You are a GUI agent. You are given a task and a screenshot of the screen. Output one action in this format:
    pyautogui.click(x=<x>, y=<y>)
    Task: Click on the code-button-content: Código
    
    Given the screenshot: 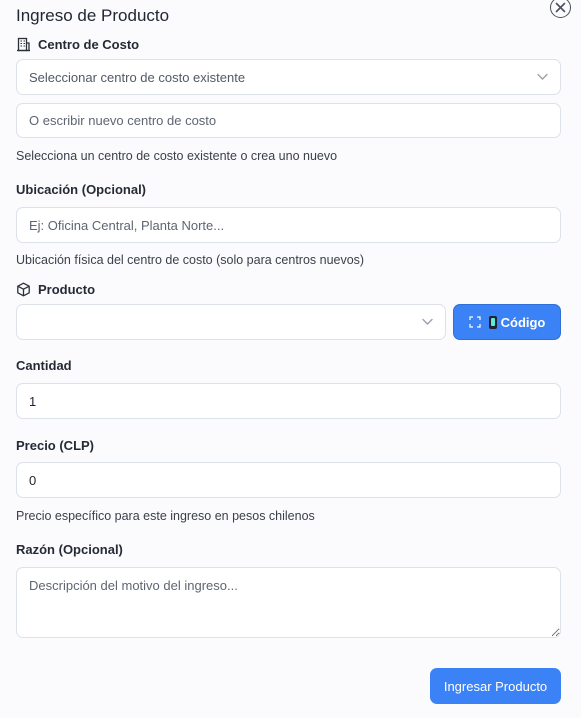 What is the action you would take?
    pyautogui.click(x=517, y=322)
    